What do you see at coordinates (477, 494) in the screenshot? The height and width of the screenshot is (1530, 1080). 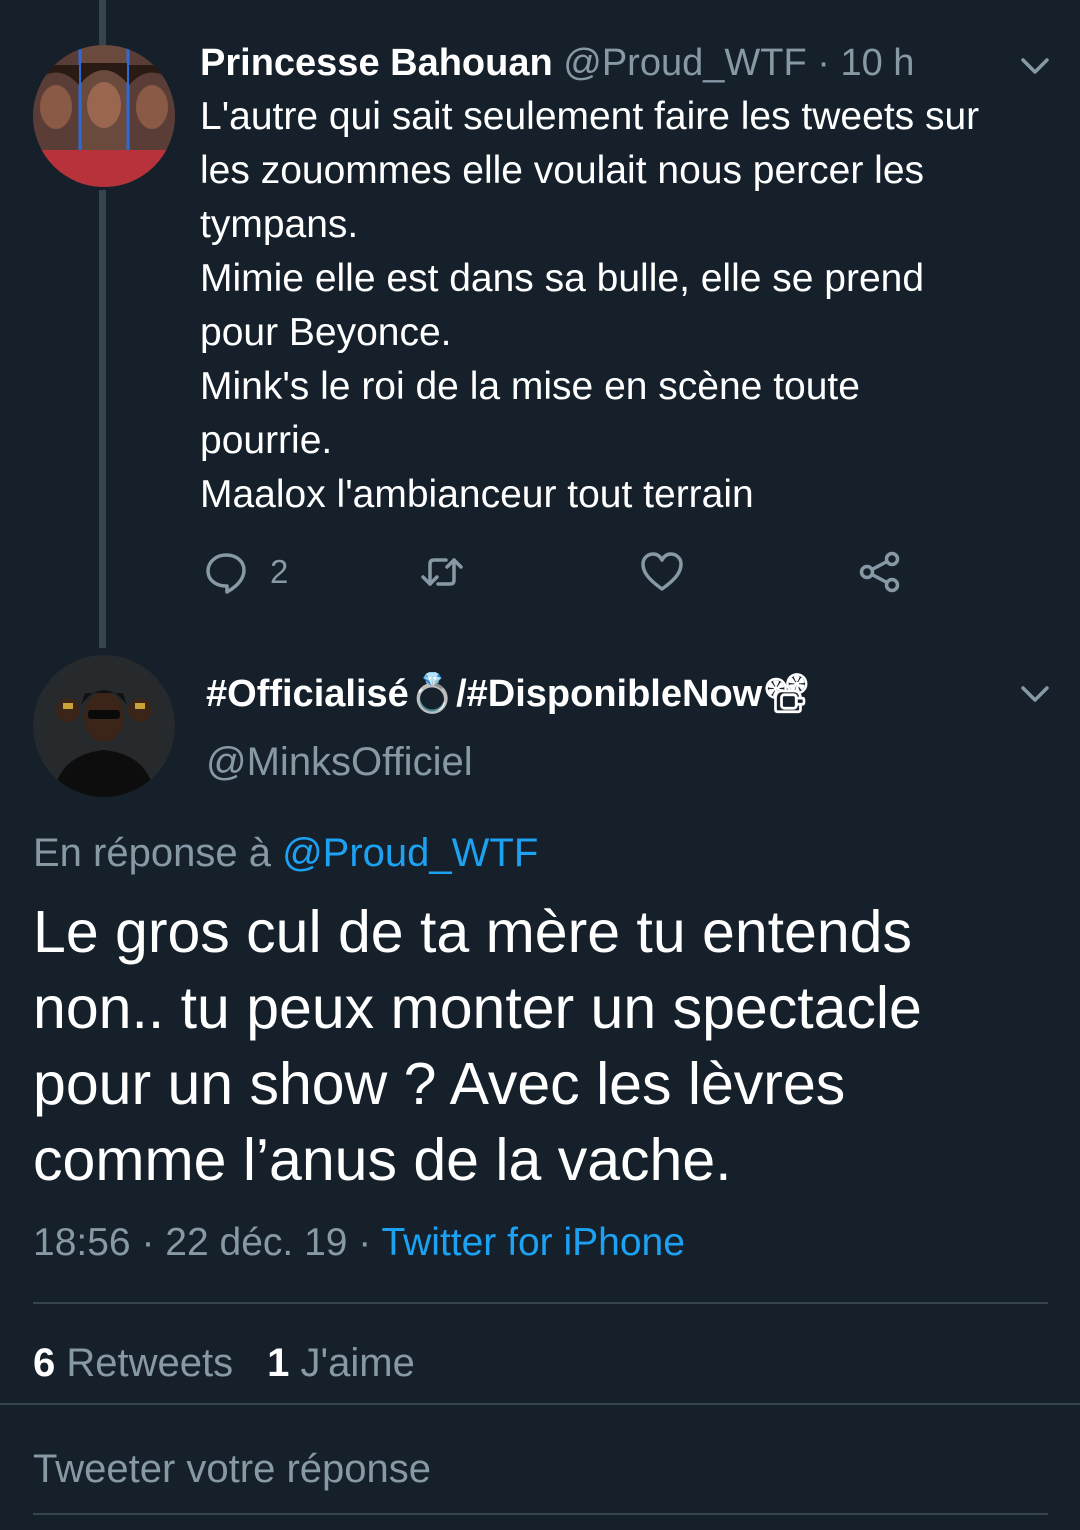 I see `tweet-text-line: Maalox l'ambianceur tout terrain` at bounding box center [477, 494].